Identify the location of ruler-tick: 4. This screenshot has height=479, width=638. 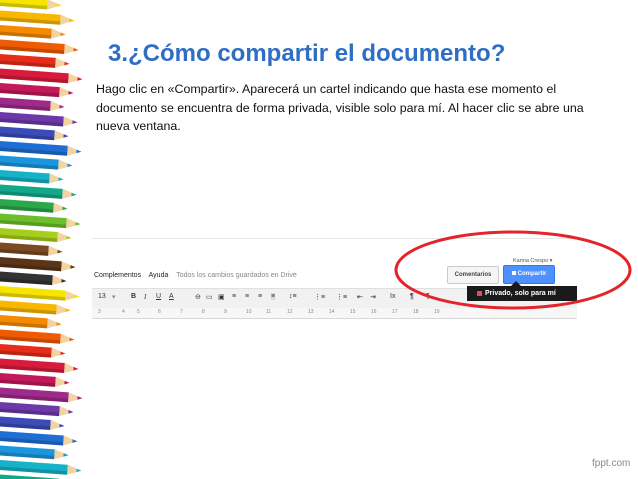
(123, 312).